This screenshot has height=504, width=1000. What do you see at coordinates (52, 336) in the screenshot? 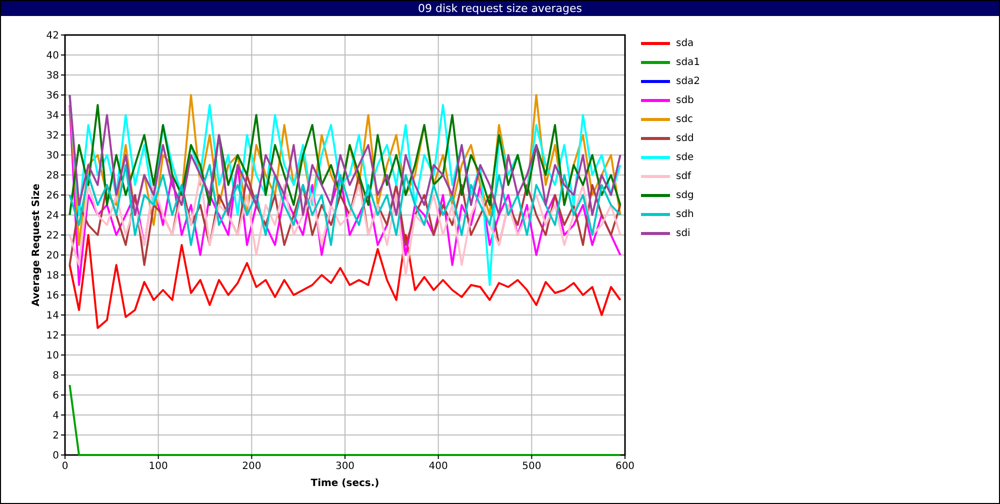
I see `tick-label: 12` at bounding box center [52, 336].